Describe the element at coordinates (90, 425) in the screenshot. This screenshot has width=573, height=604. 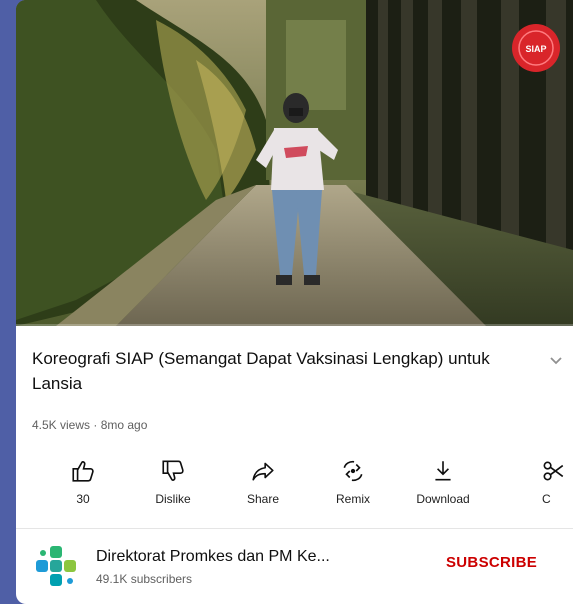
I see `video-meta: 4.5K views · 8mo ago` at that location.